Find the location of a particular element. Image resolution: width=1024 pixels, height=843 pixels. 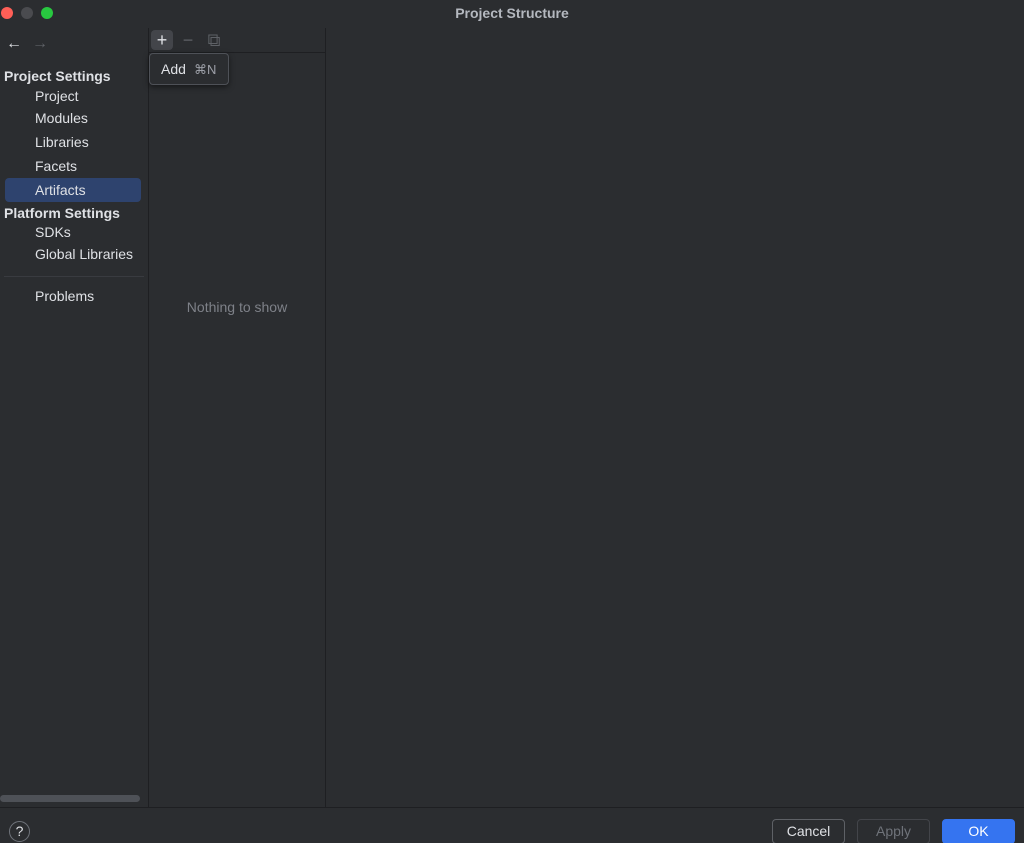

sidebar-item-sdks: SDKs is located at coordinates (73, 232).